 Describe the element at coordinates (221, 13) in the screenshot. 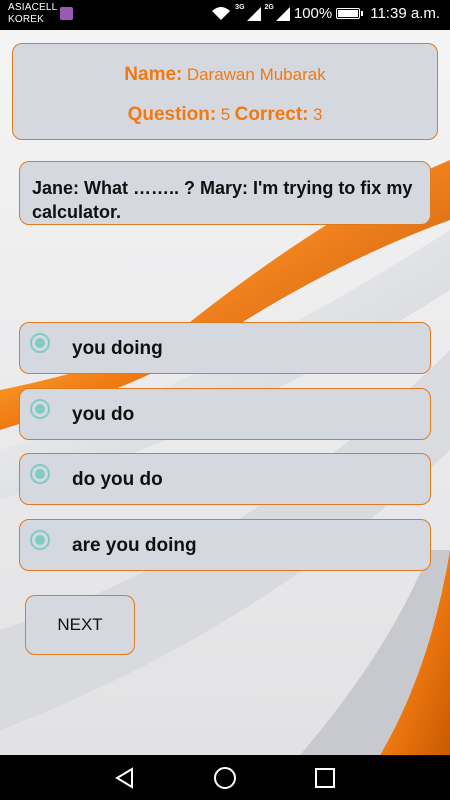

I see `wifi-icon` at that location.